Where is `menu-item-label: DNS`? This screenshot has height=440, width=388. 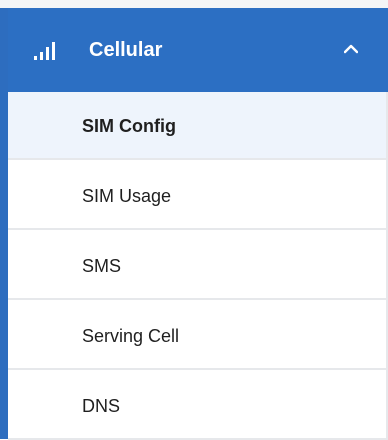
menu-item-label: DNS is located at coordinates (101, 406).